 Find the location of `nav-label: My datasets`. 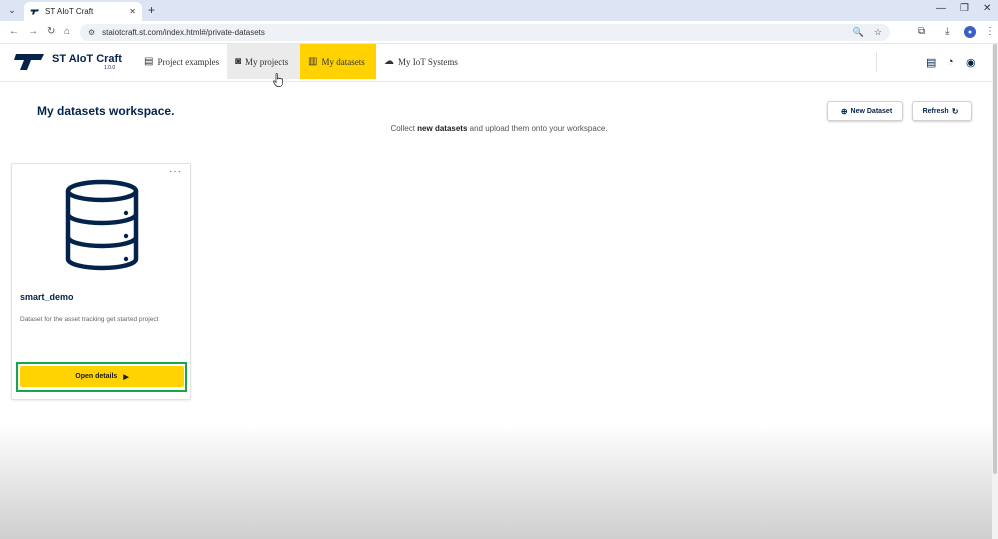

nav-label: My datasets is located at coordinates (343, 61).